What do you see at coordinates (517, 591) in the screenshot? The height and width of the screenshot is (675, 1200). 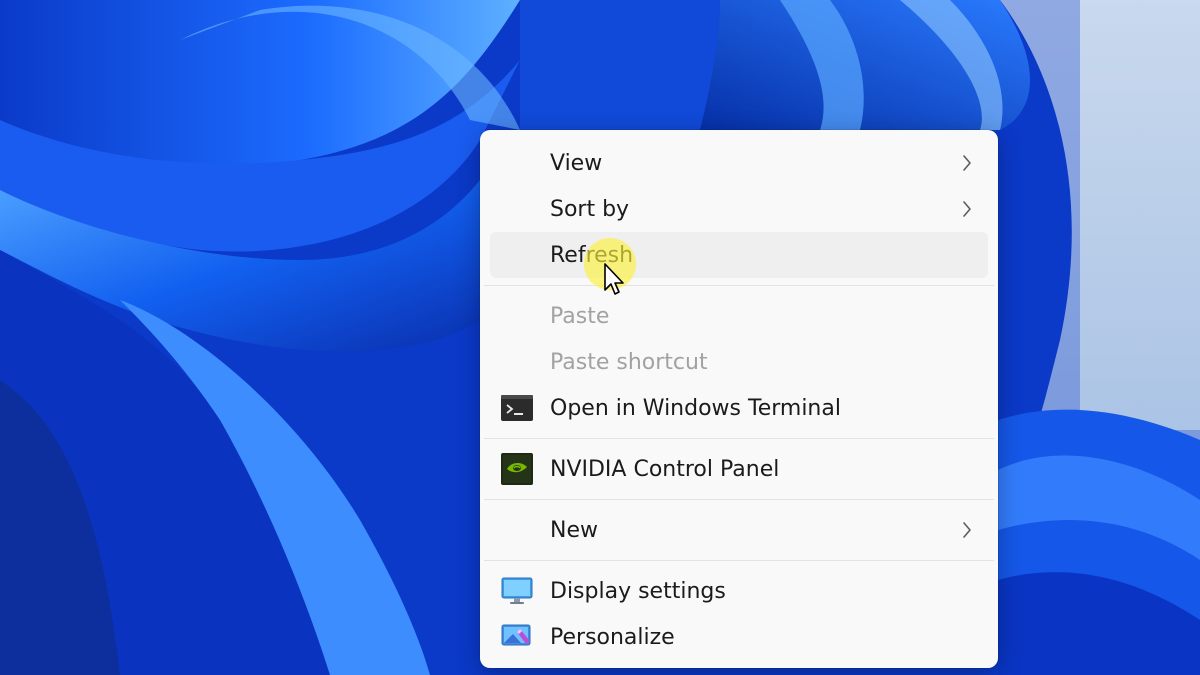 I see `display-icon` at bounding box center [517, 591].